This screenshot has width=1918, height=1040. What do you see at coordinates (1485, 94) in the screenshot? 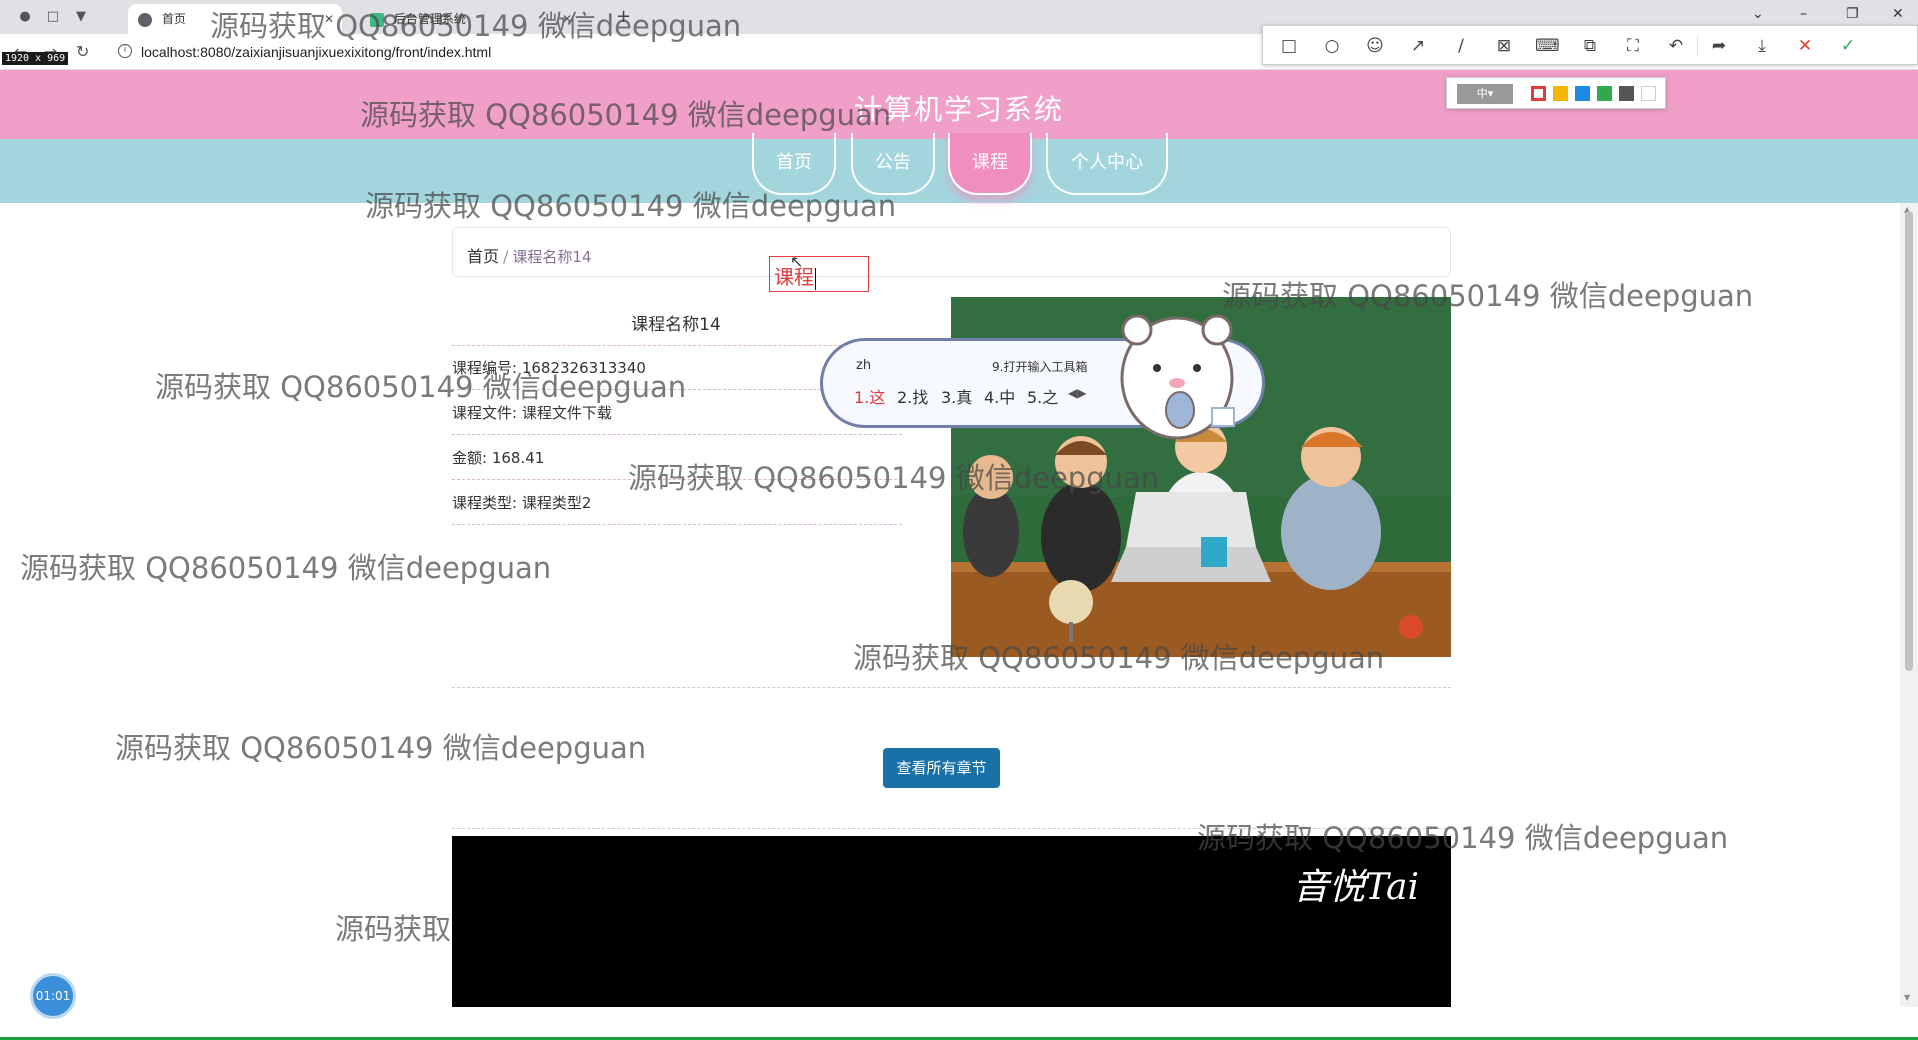
I see `font-size-select: 中▾` at bounding box center [1485, 94].